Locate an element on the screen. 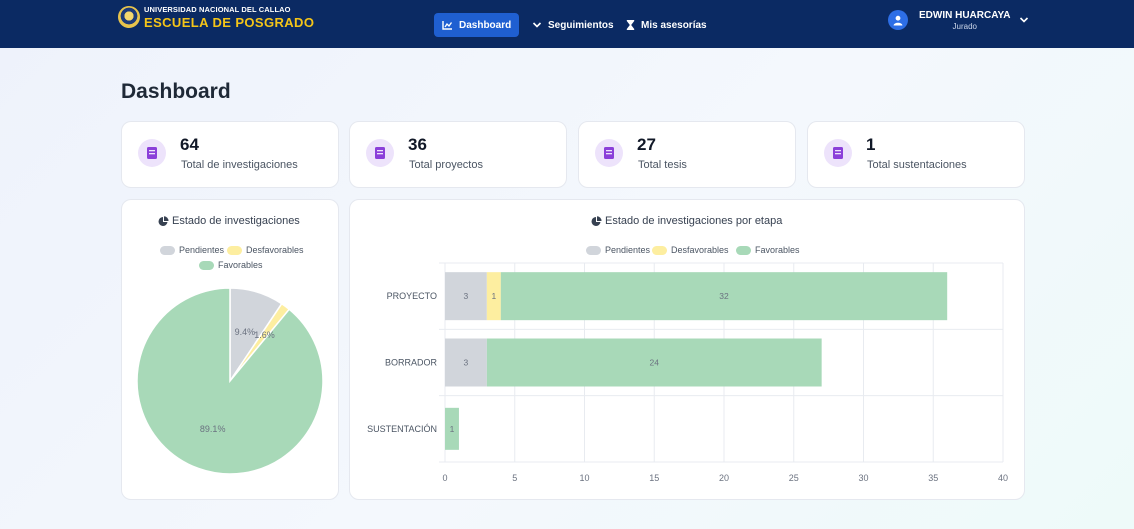 Image resolution: width=1134 pixels, height=529 pixels. x-tick-label: 35 is located at coordinates (933, 478).